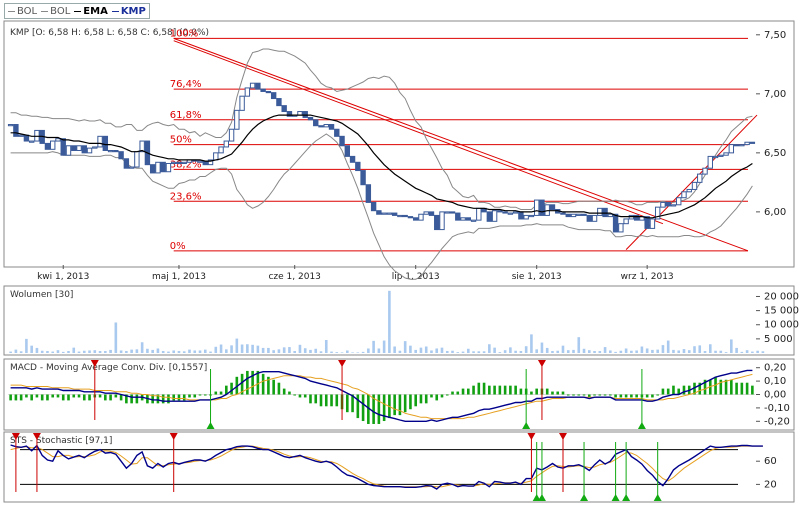  I want to click on y-tick-label: 5 000, so click(778, 339).